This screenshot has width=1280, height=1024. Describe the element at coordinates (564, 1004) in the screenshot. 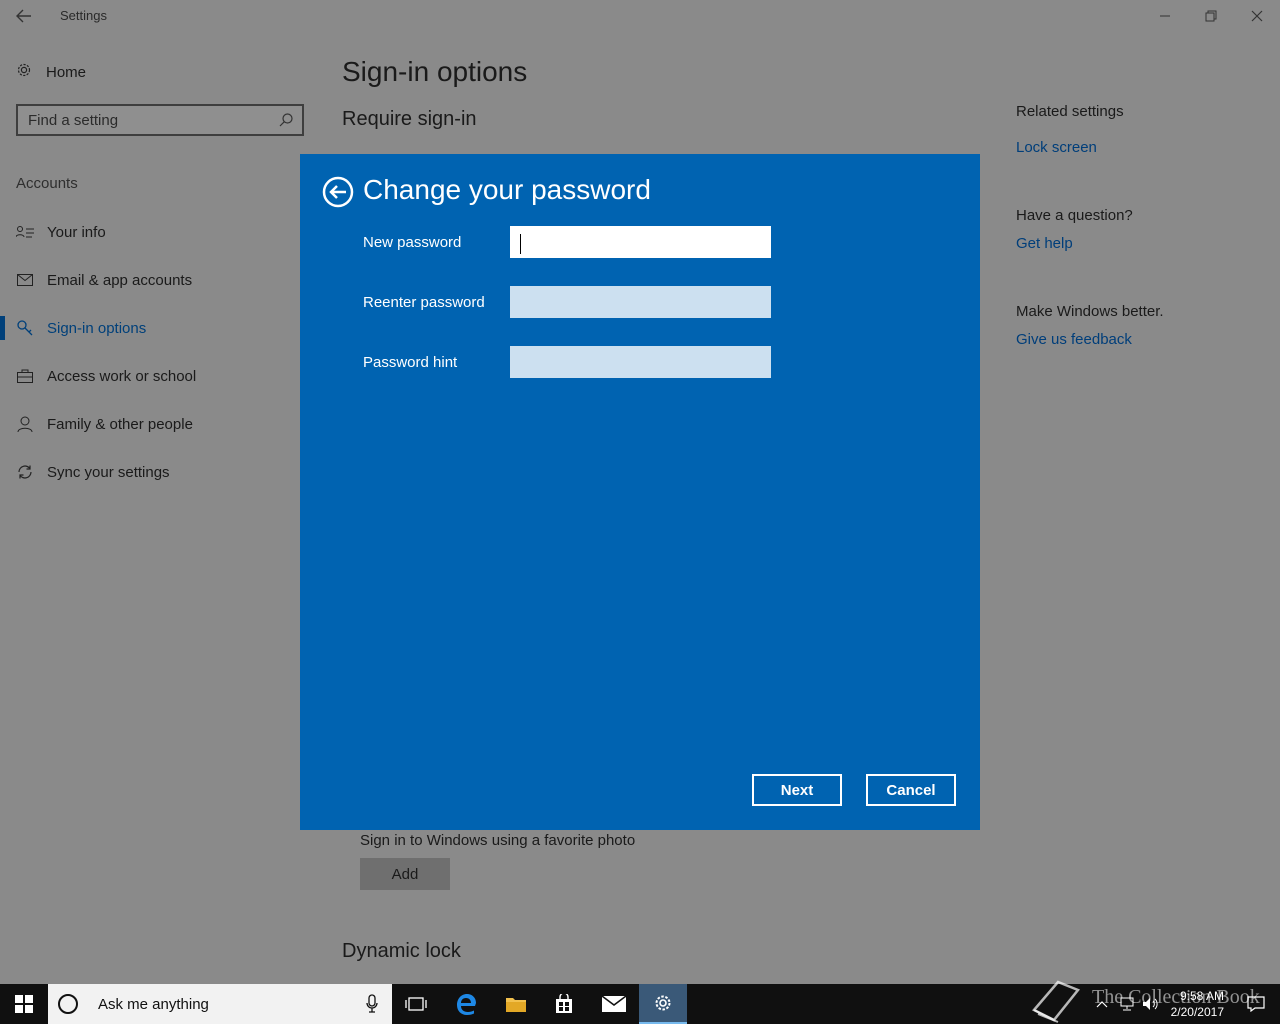

I see `store-icon` at that location.